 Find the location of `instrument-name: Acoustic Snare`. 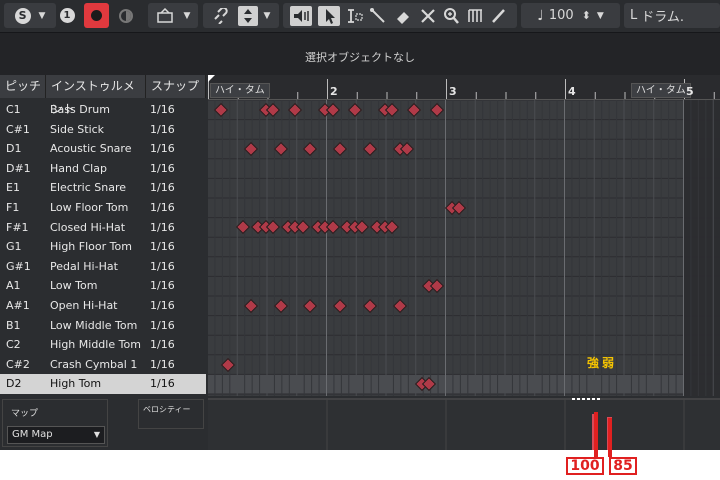

instrument-name: Acoustic Snare is located at coordinates (91, 149).